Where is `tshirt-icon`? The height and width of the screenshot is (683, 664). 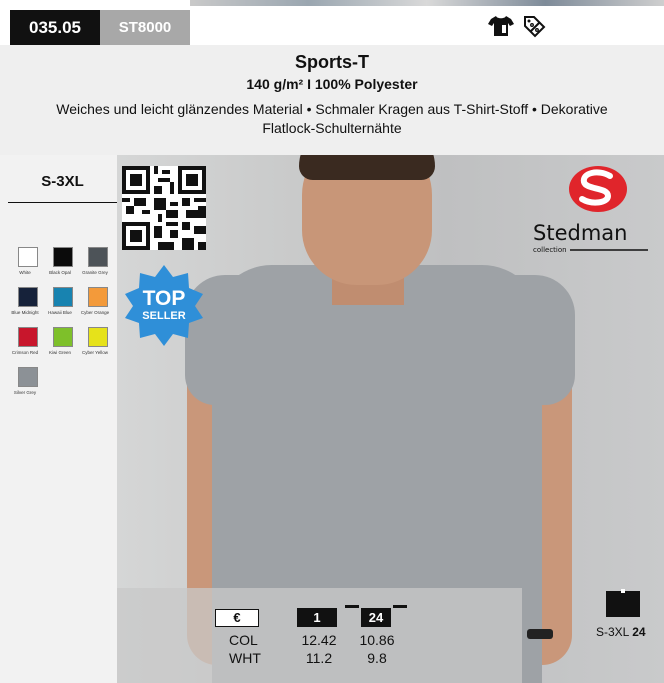
tshirt-icon is located at coordinates (501, 26).